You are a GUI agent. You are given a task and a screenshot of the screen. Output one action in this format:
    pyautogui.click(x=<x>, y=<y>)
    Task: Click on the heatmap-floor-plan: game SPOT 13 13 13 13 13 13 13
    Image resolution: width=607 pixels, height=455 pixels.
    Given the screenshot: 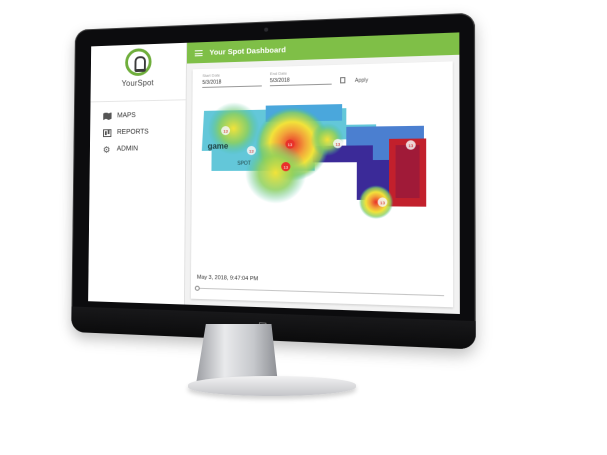 What is the action you would take?
    pyautogui.click(x=314, y=160)
    